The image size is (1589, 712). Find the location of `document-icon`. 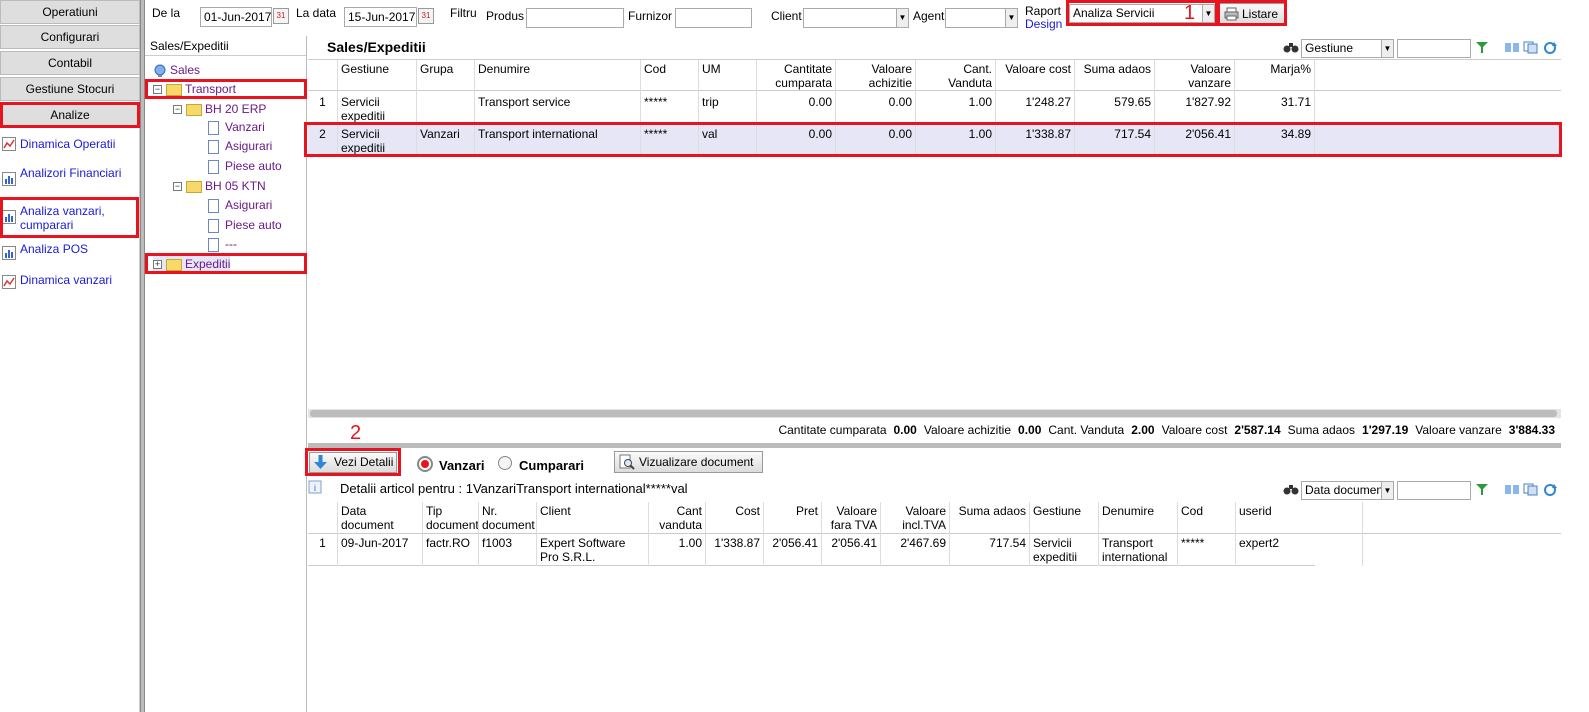

document-icon is located at coordinates (213, 205).